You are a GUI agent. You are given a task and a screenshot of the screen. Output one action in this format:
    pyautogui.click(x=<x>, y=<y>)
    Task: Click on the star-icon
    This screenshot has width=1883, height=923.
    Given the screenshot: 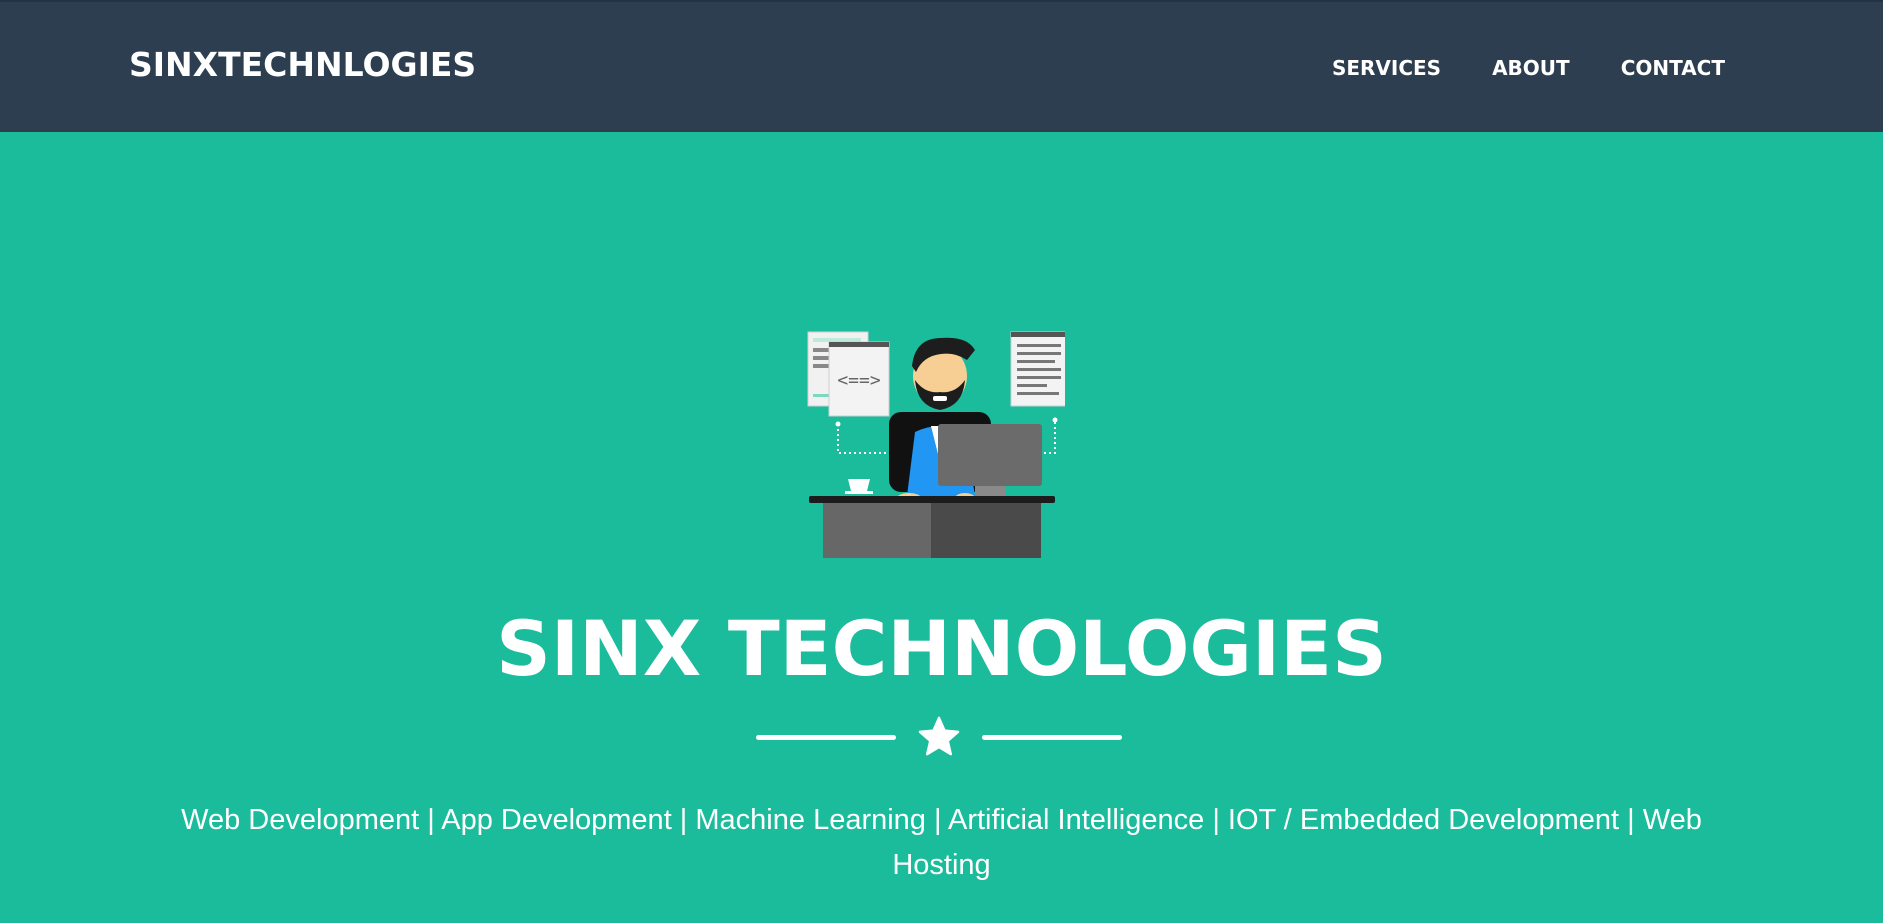 What is the action you would take?
    pyautogui.click(x=939, y=736)
    